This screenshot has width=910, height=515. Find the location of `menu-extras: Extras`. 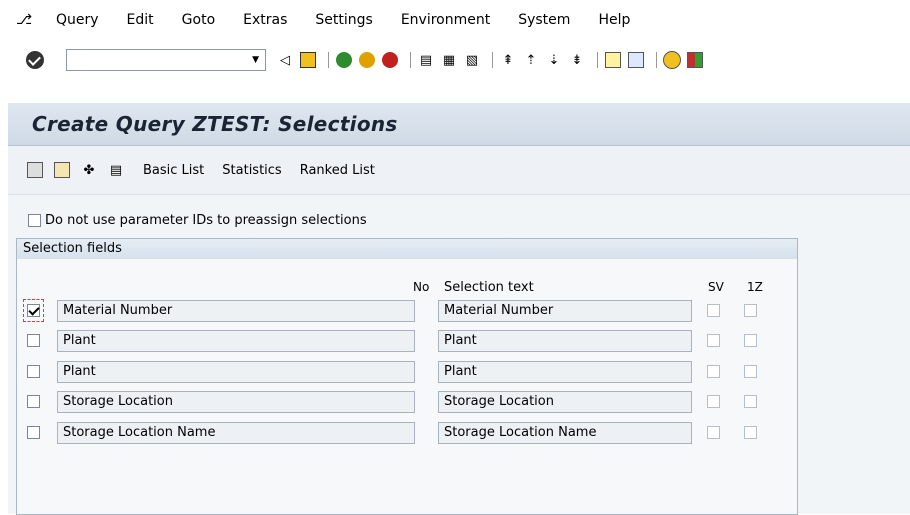

menu-extras: Extras is located at coordinates (265, 20).